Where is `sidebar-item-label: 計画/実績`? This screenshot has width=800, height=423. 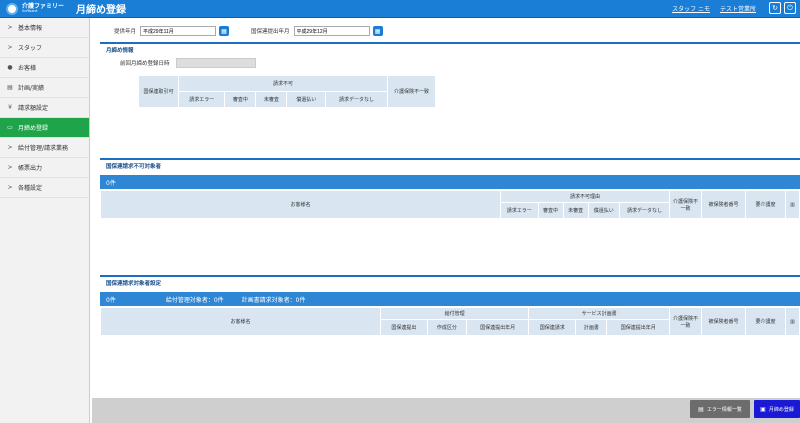
sidebar-item-label: 計画/実績 is located at coordinates (31, 88).